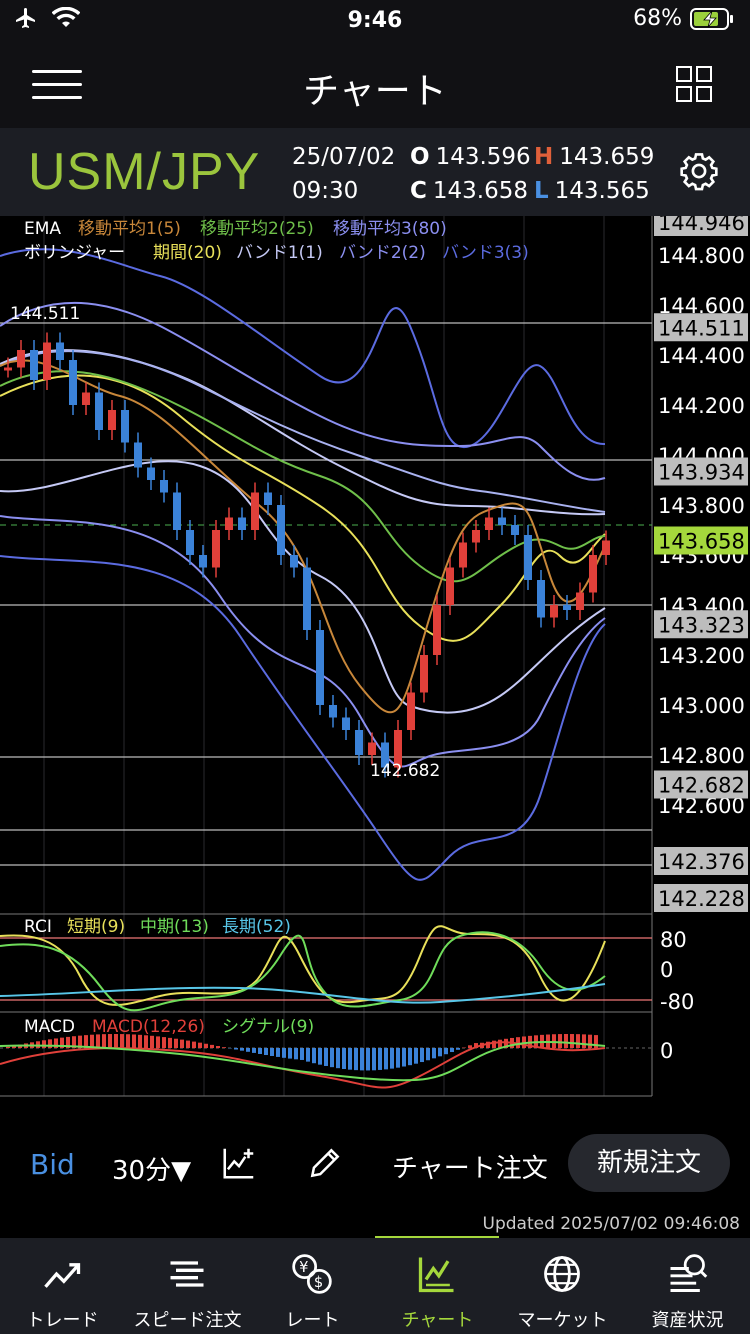 Image resolution: width=750 pixels, height=1334 pixels. Describe the element at coordinates (325, 1163) in the screenshot. I see `pencil-icon` at that location.